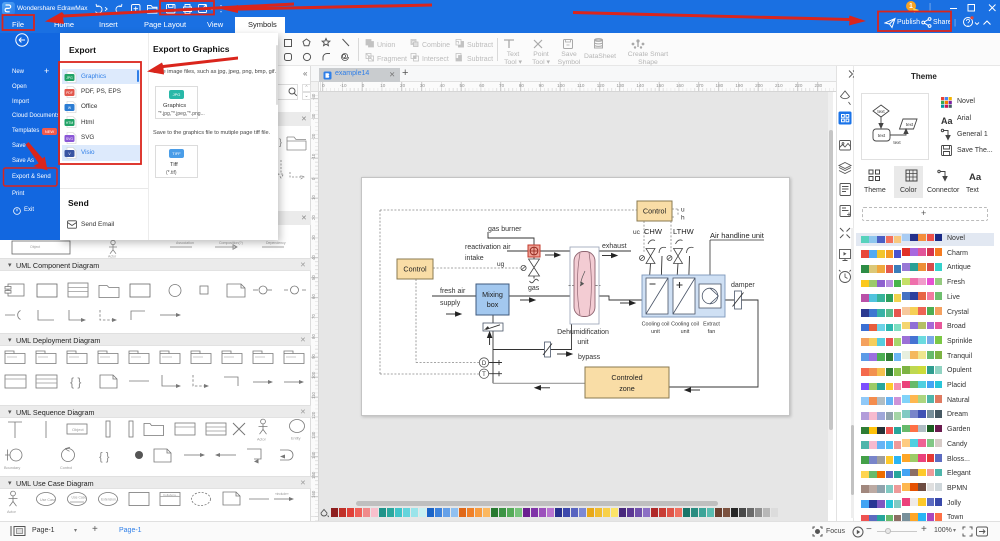 The image size is (1000, 541). Describe the element at coordinates (493, 304) in the screenshot. I see `svg-text: box` at that location.